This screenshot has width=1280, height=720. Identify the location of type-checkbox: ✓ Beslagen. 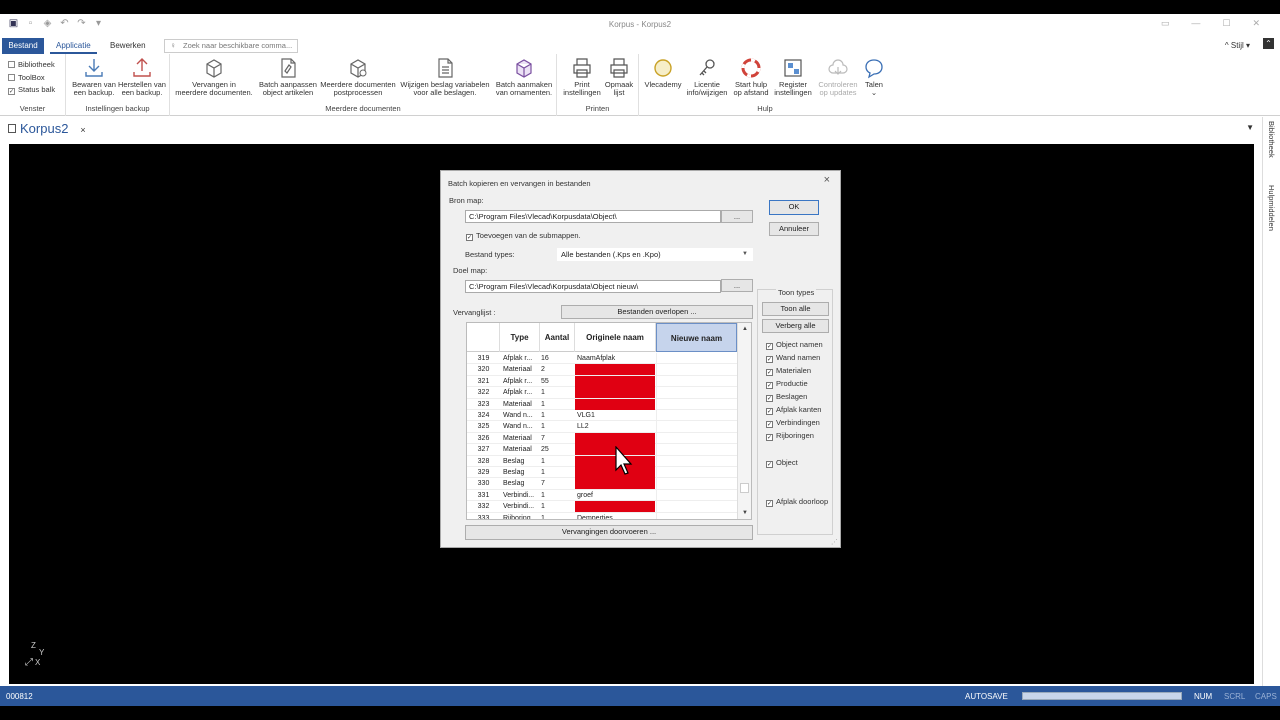
(786, 397).